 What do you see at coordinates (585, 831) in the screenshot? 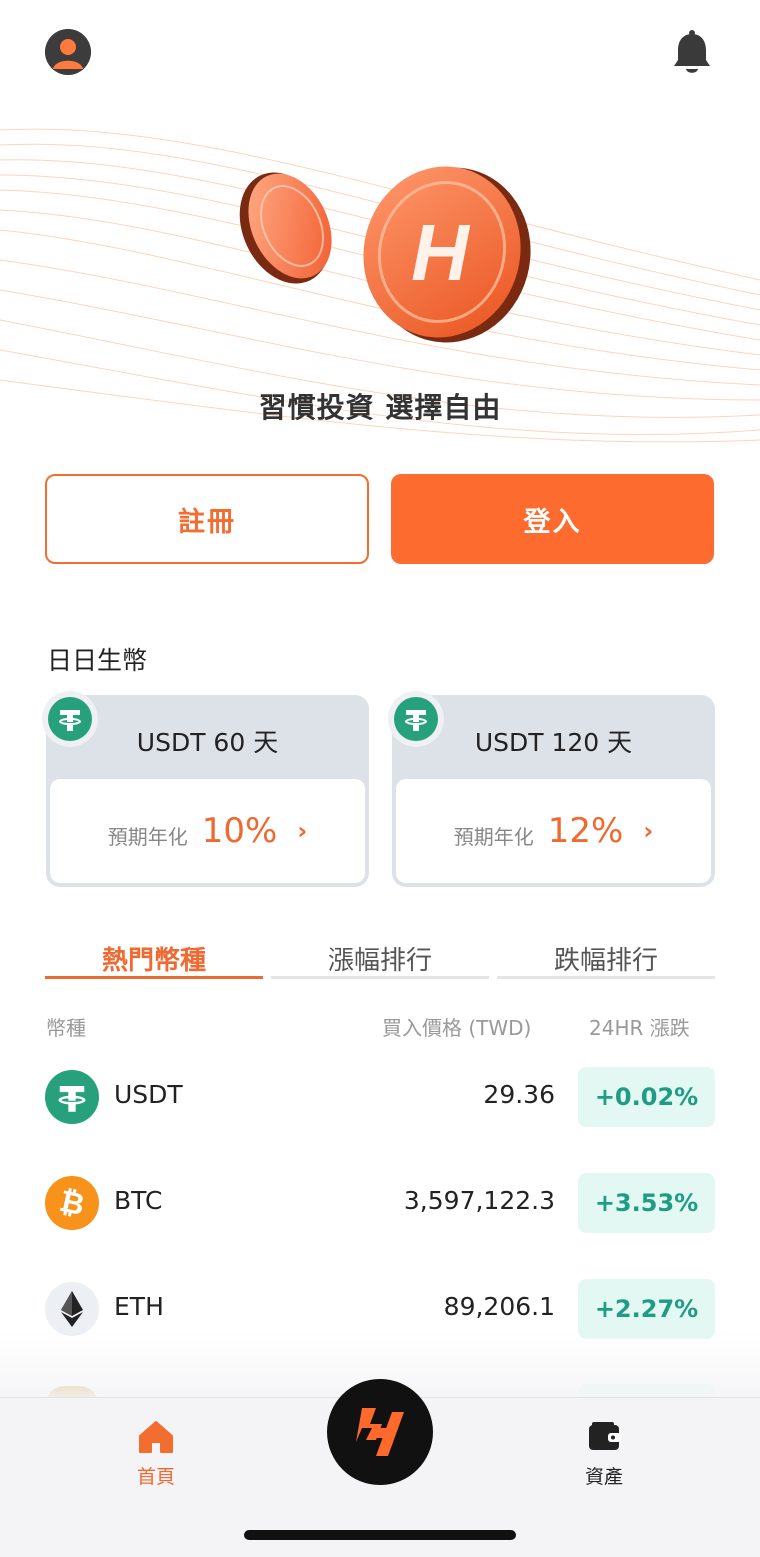
I see `apr-value: 12%` at bounding box center [585, 831].